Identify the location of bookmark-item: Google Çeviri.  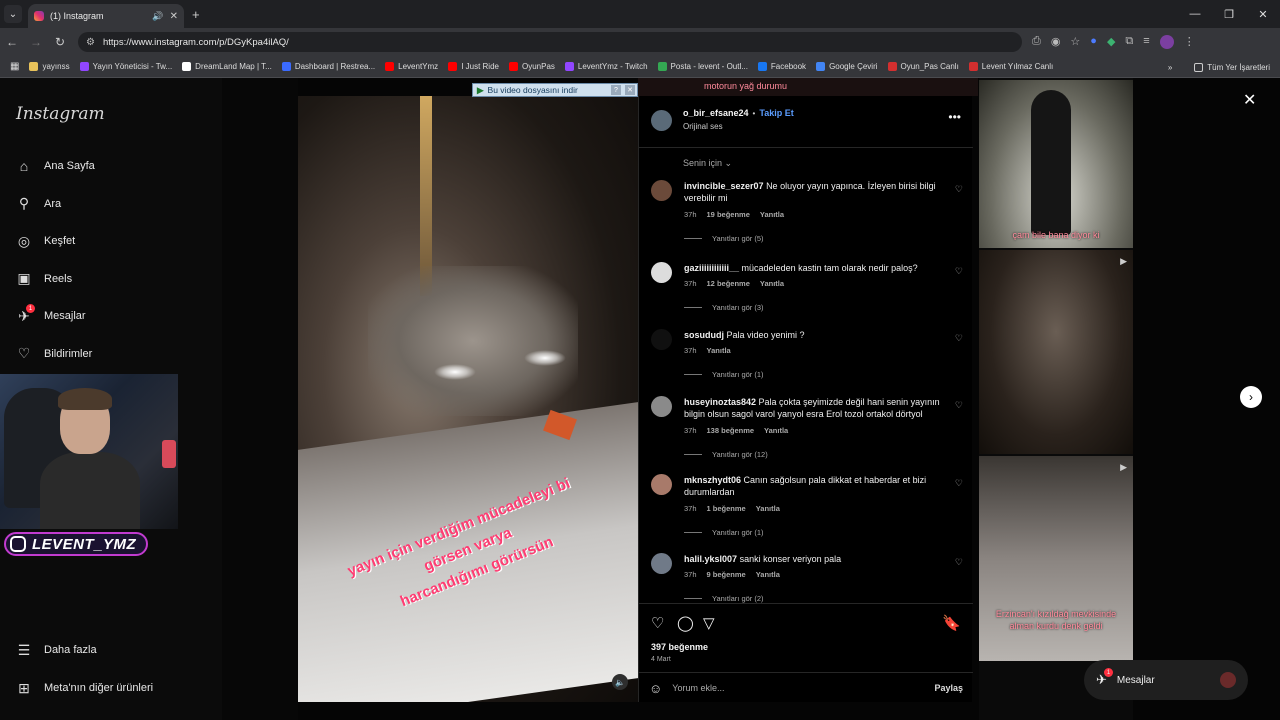
(847, 66).